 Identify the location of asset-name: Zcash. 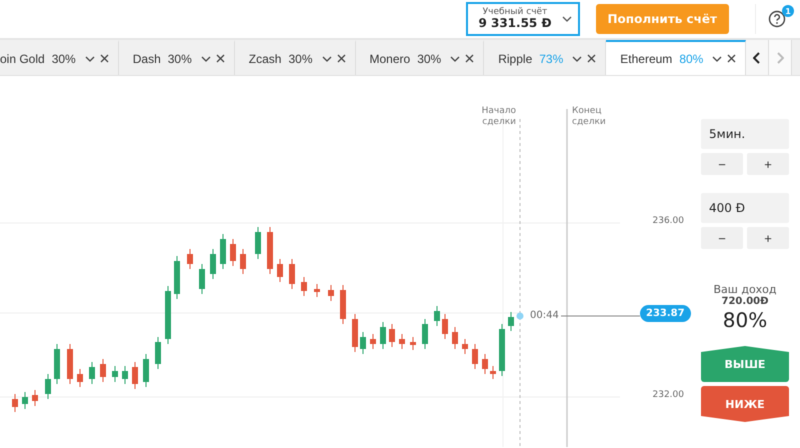
(265, 59).